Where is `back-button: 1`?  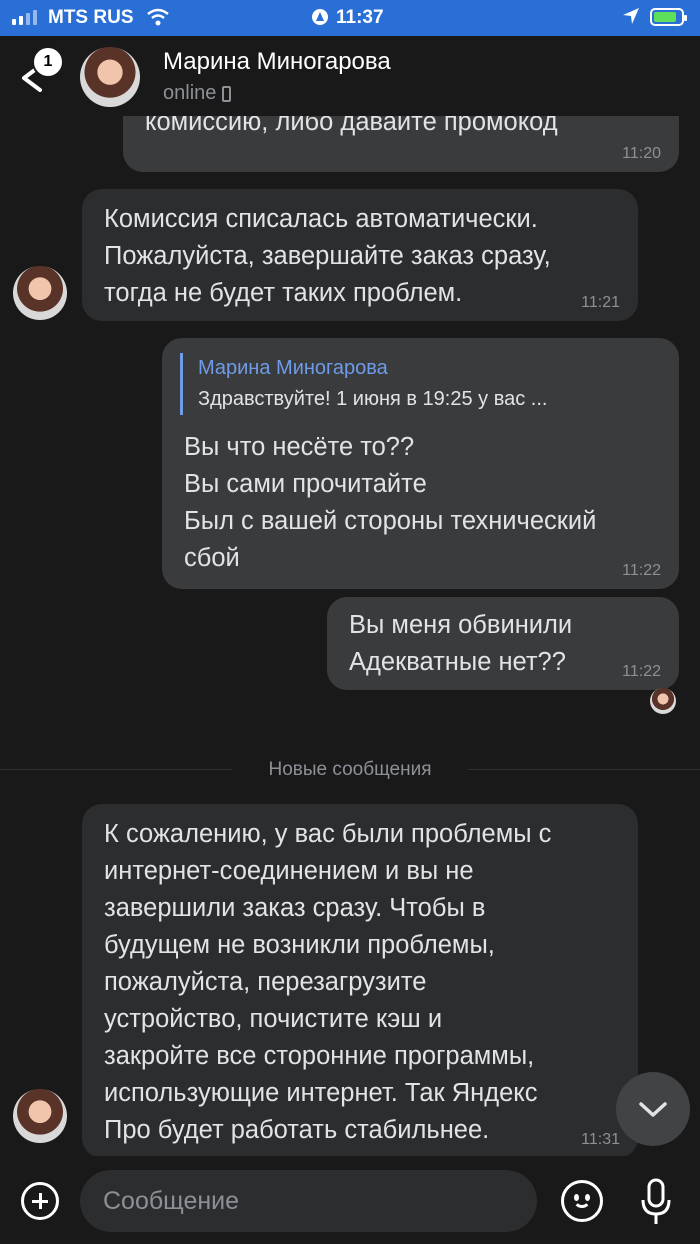 back-button: 1 is located at coordinates (41, 72).